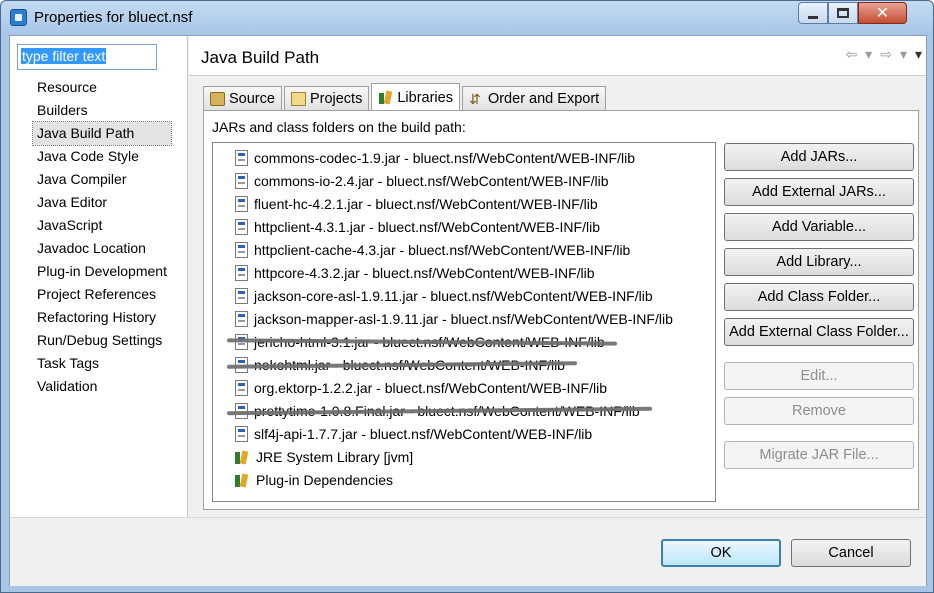 Image resolution: width=934 pixels, height=593 pixels. I want to click on back-menu-icon: ▾, so click(868, 54).